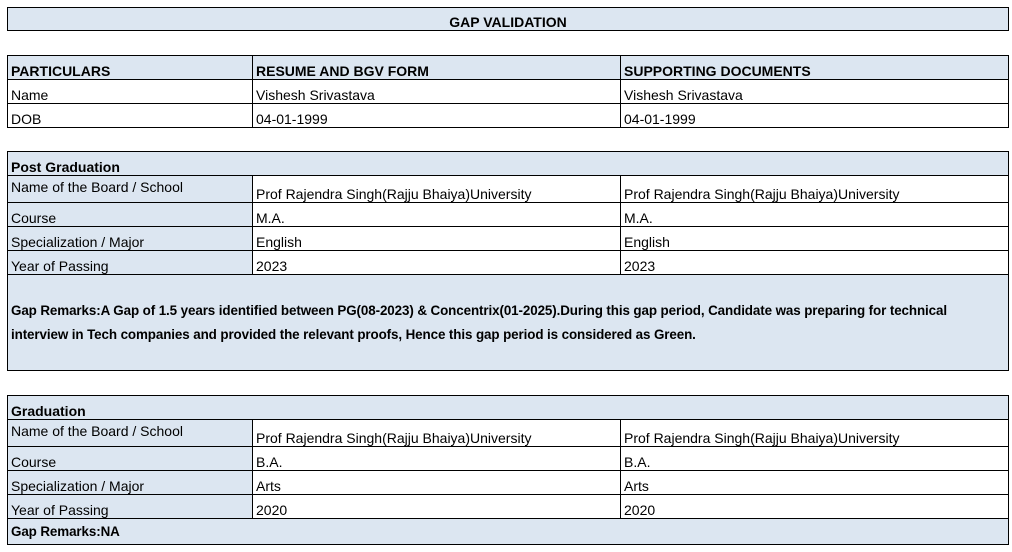 The image size is (1012, 552). What do you see at coordinates (436, 262) in the screenshot?
I see `resume-value: 2023` at bounding box center [436, 262].